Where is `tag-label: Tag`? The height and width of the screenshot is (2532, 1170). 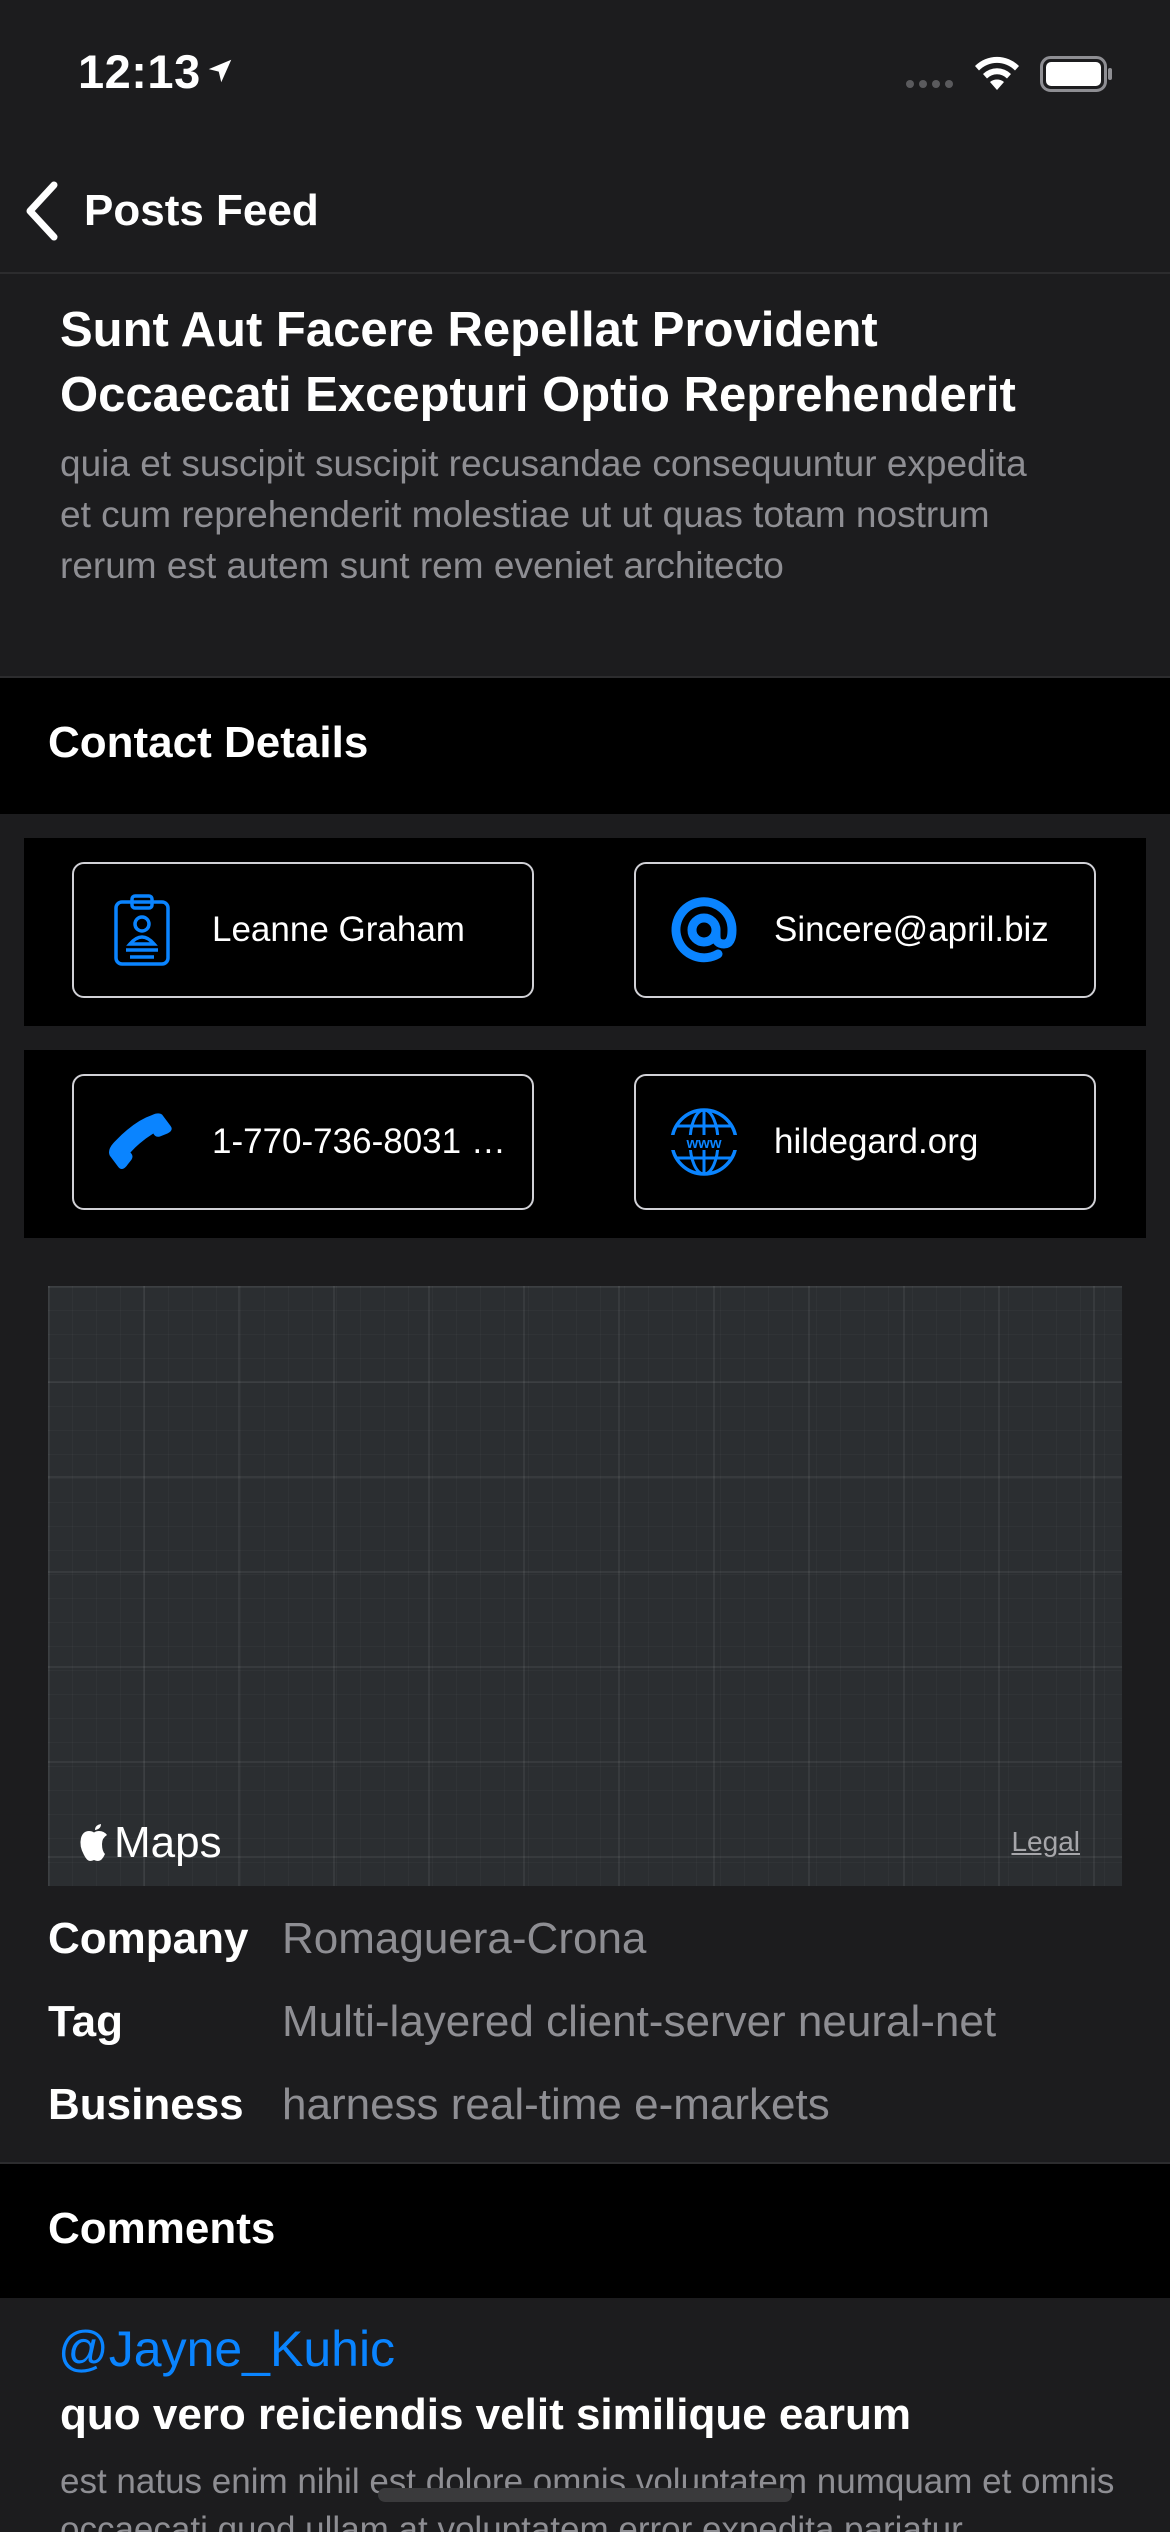 tag-label: Tag is located at coordinates (85, 2021).